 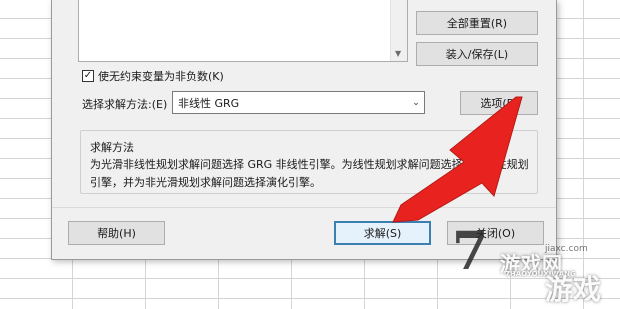 What do you see at coordinates (88, 76) in the screenshot?
I see `nonneg-checkbox: ✓` at bounding box center [88, 76].